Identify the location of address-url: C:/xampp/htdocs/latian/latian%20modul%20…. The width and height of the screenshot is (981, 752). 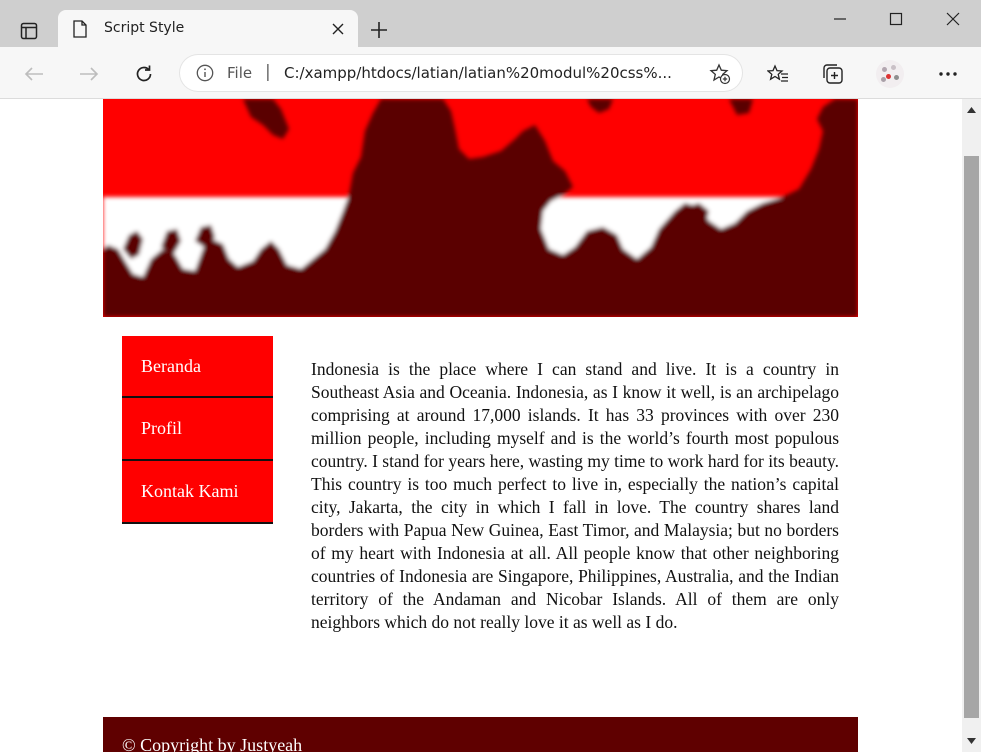
(489, 73).